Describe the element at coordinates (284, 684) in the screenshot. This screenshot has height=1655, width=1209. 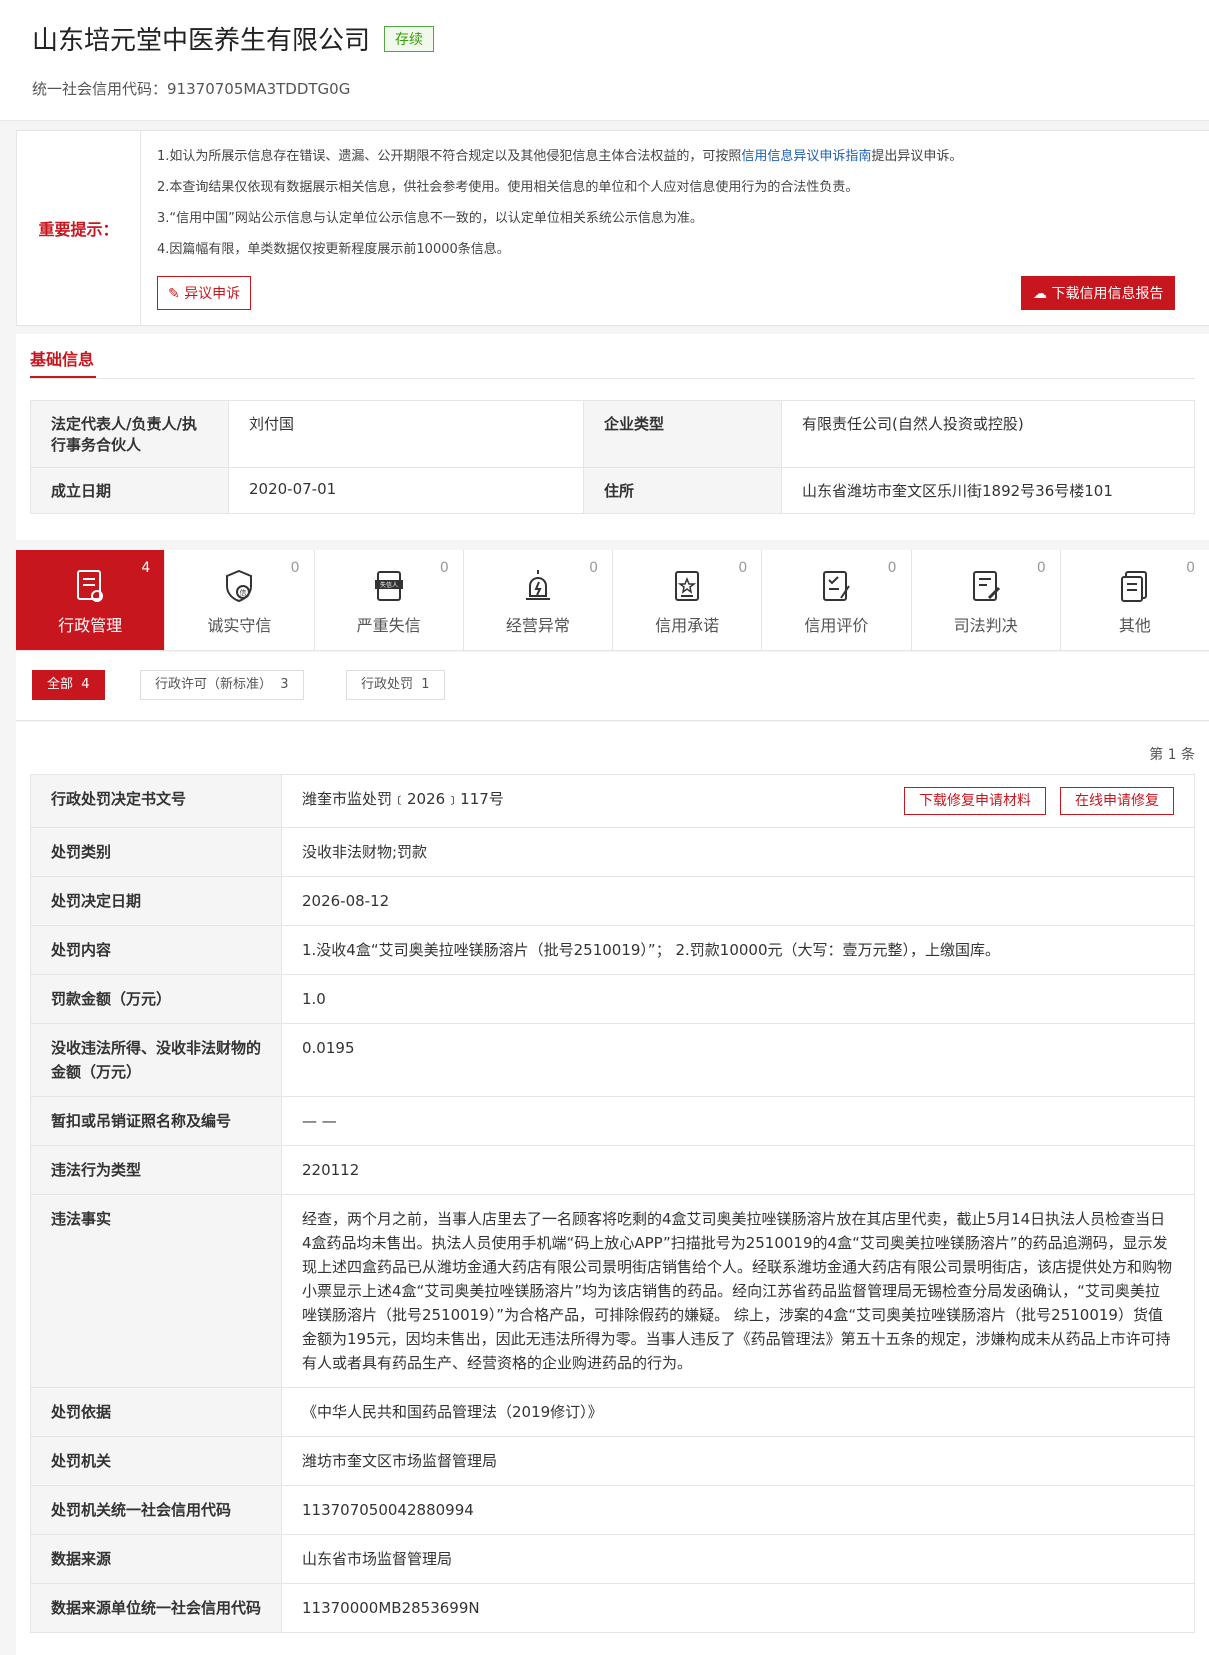
I see `filter-count: 3` at that location.